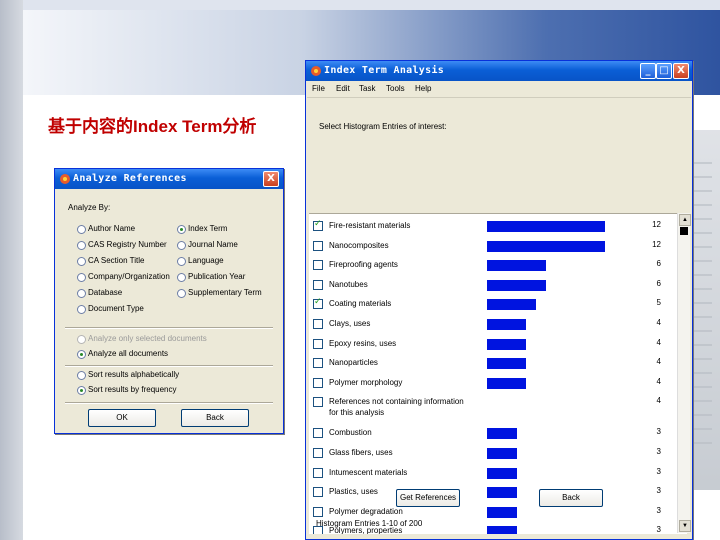 Image resolution: width=720 pixels, height=540 pixels. What do you see at coordinates (648, 71) in the screenshot?
I see `minimize-icon: _` at bounding box center [648, 71].